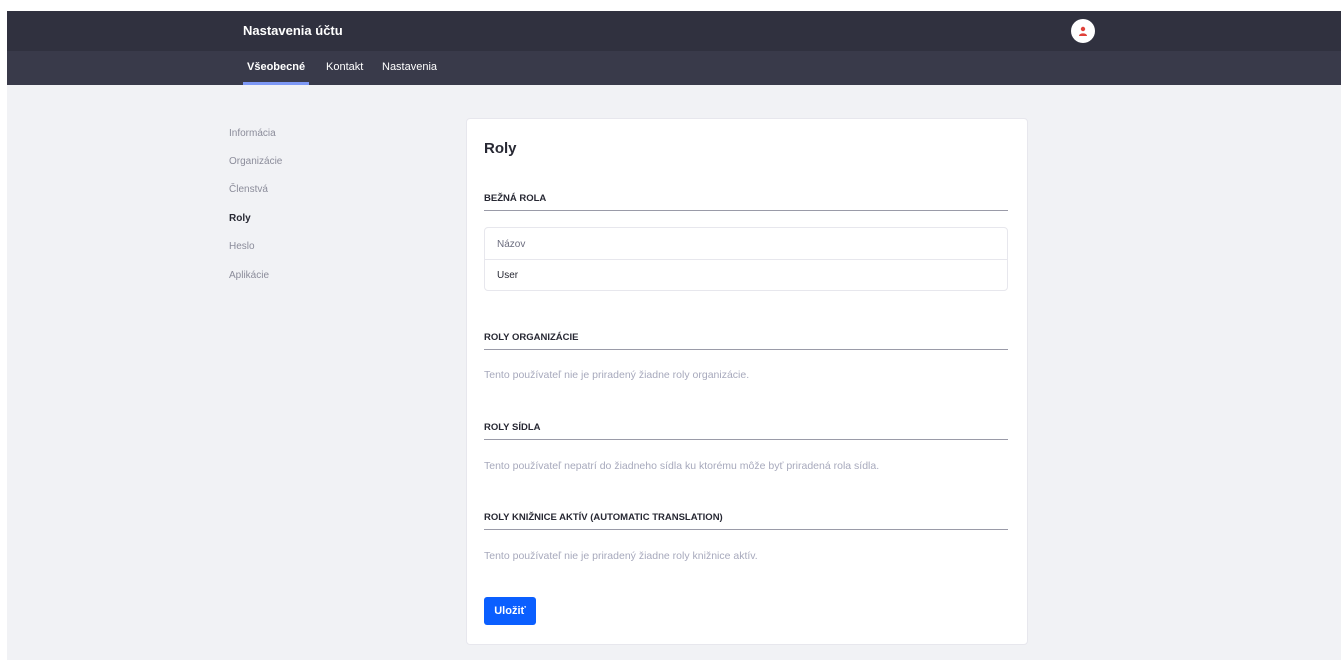 This screenshot has width=1341, height=660. I want to click on user-icon, so click(1083, 31).